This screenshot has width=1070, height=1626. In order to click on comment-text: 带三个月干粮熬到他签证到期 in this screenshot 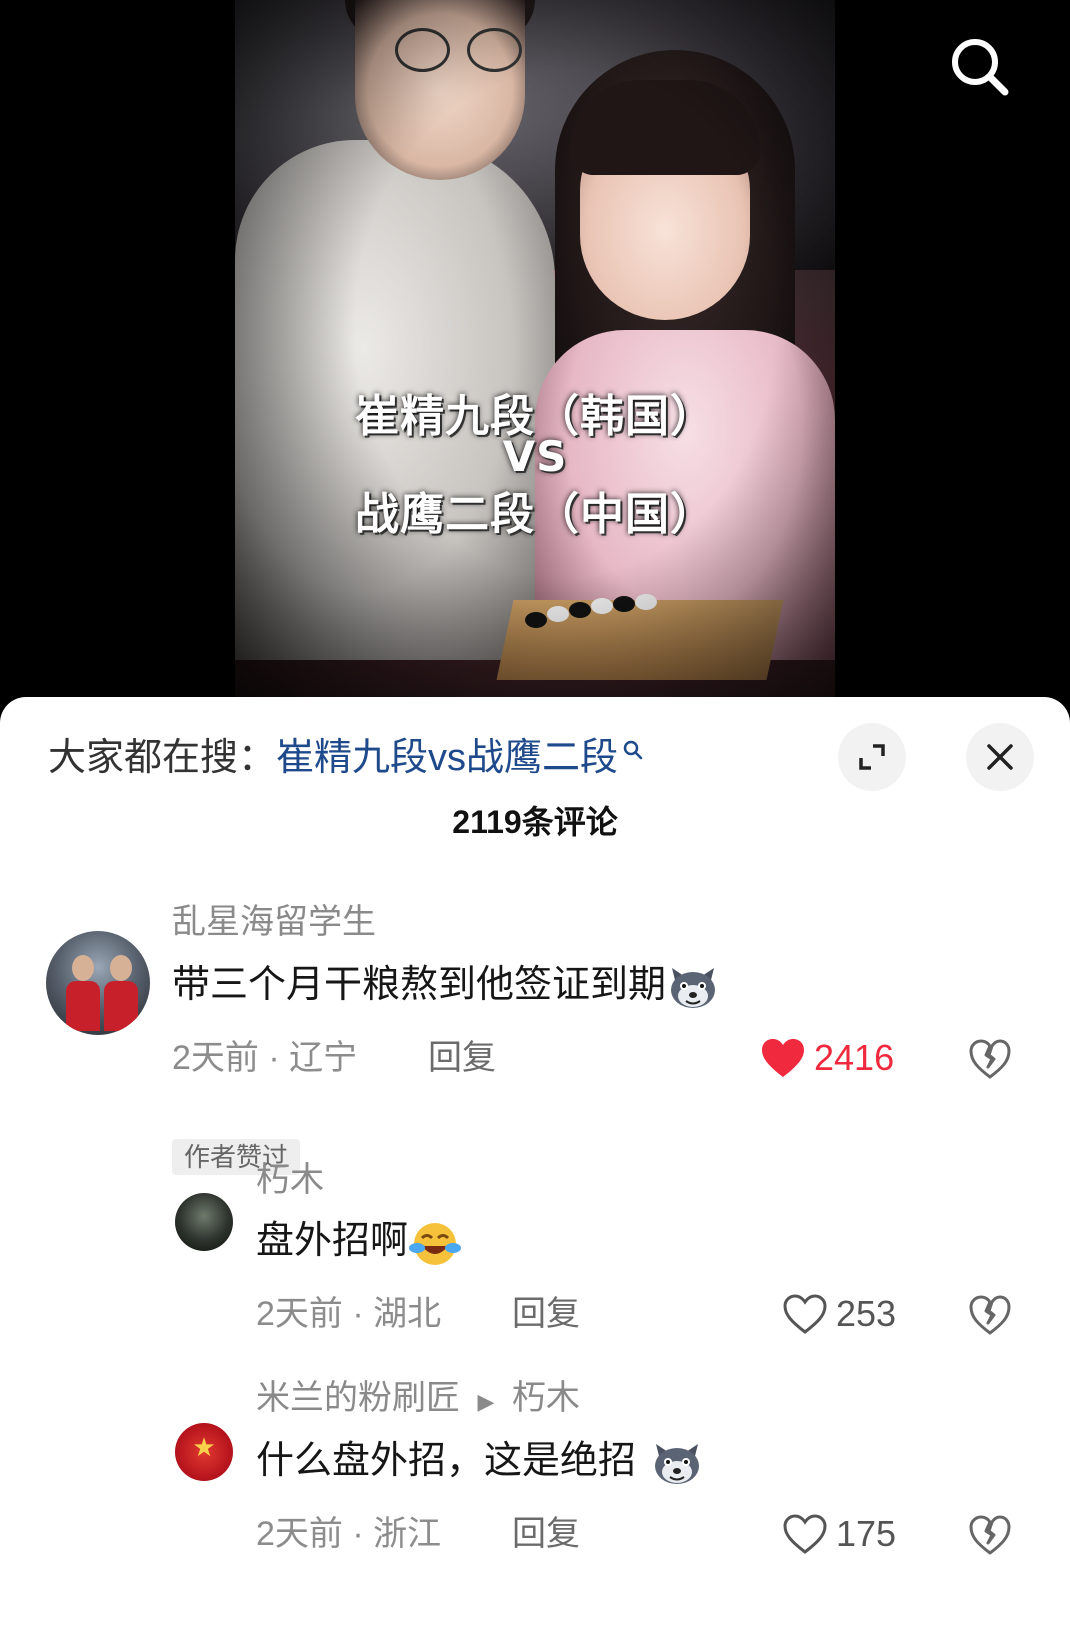, I will do `click(419, 985)`.